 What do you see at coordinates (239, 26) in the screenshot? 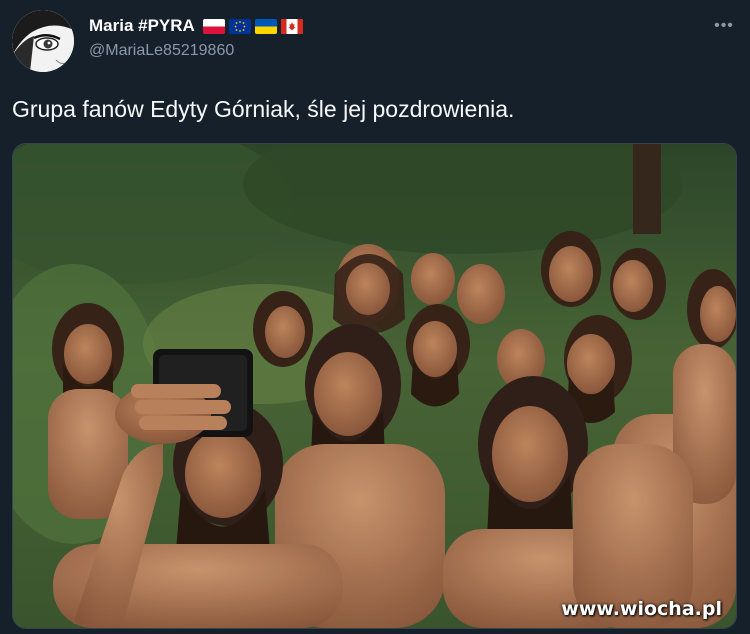
I see `eu-flag-icon` at bounding box center [239, 26].